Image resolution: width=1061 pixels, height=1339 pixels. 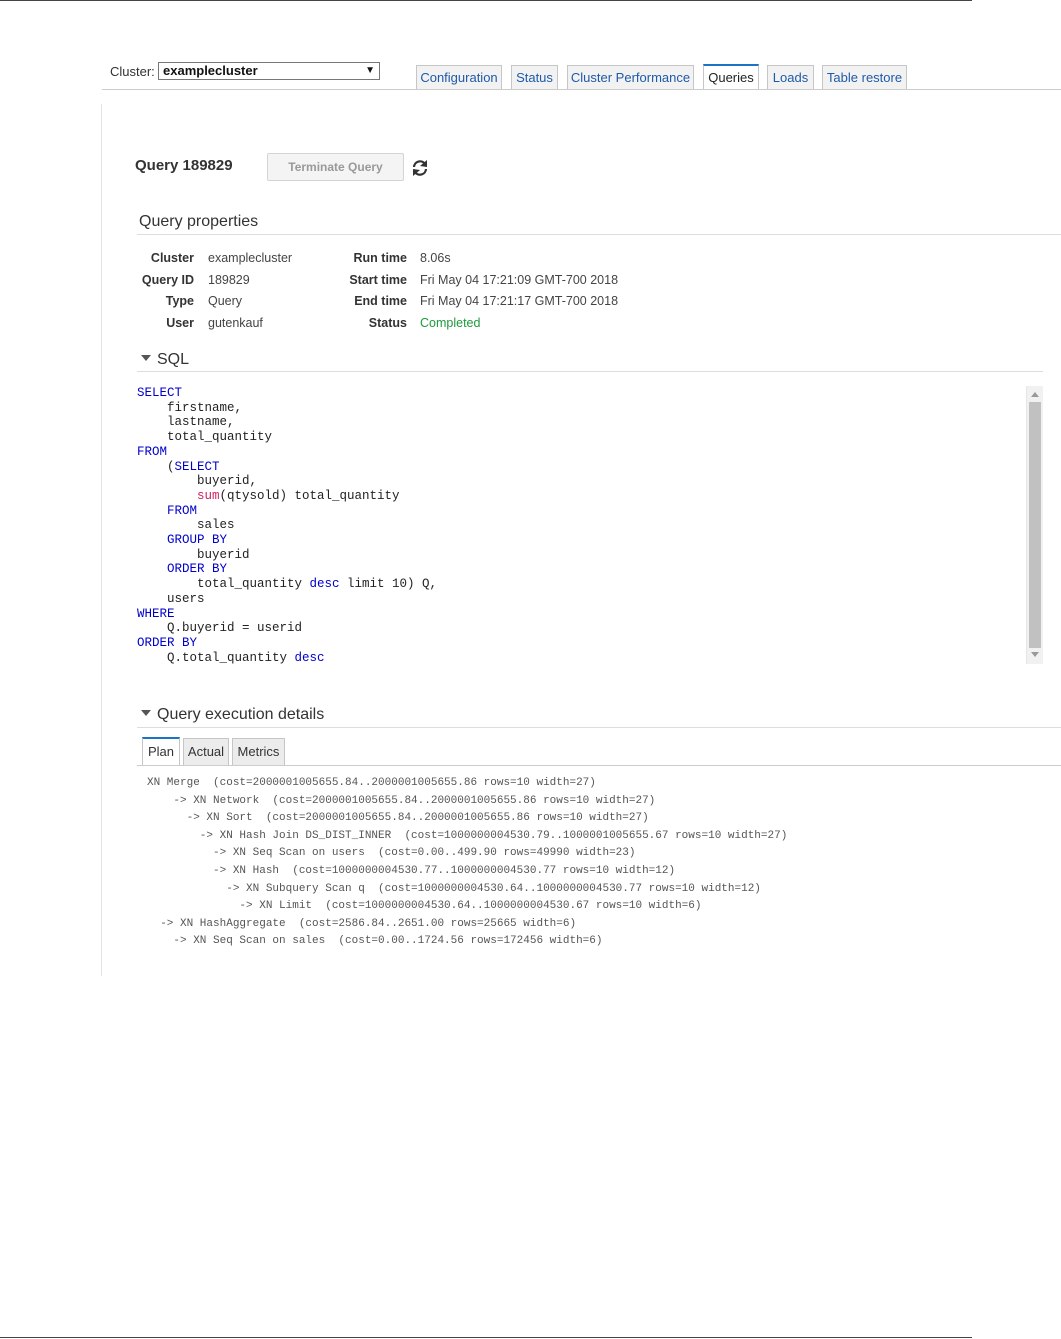 I want to click on prop-key: Start time, so click(x=378, y=280).